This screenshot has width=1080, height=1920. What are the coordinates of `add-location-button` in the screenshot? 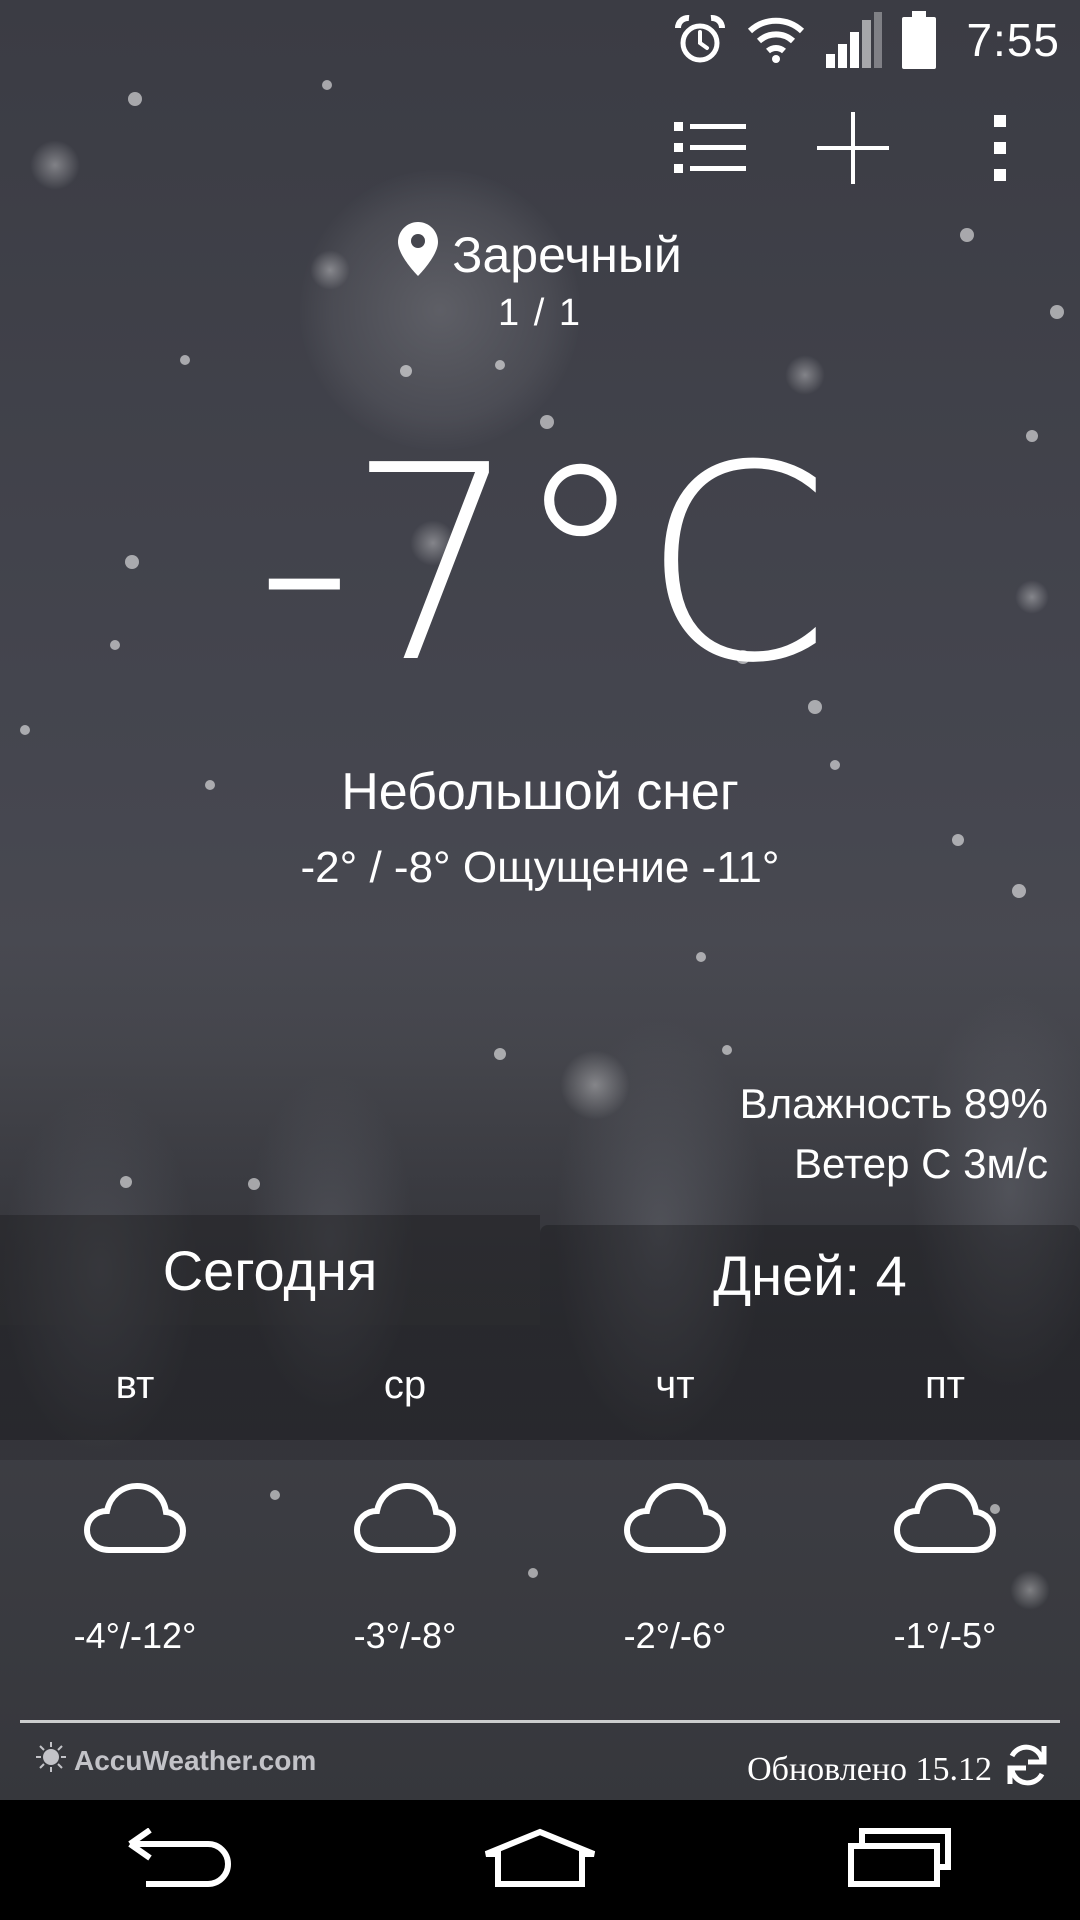 It's located at (853, 150).